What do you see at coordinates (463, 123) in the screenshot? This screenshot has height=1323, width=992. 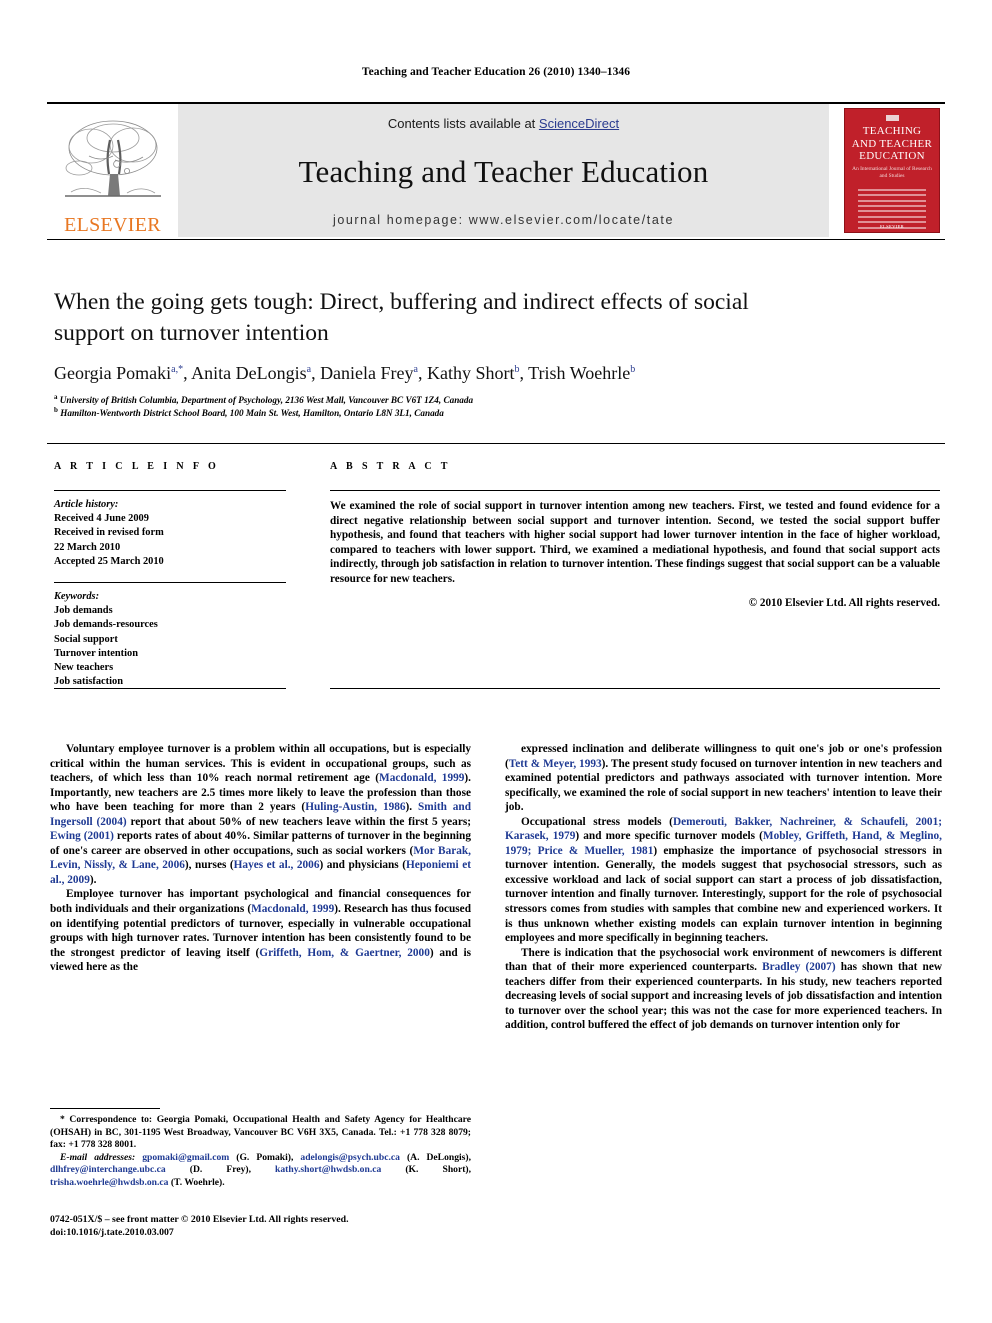 I see `contents-prefix: Contents lists available at` at bounding box center [463, 123].